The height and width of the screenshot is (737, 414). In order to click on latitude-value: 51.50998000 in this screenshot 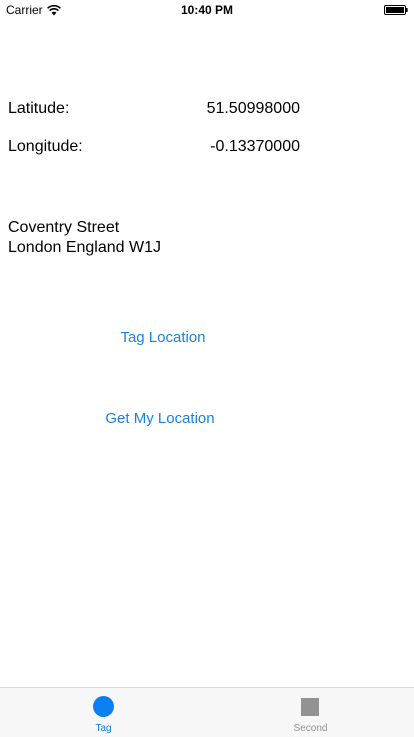, I will do `click(253, 108)`.